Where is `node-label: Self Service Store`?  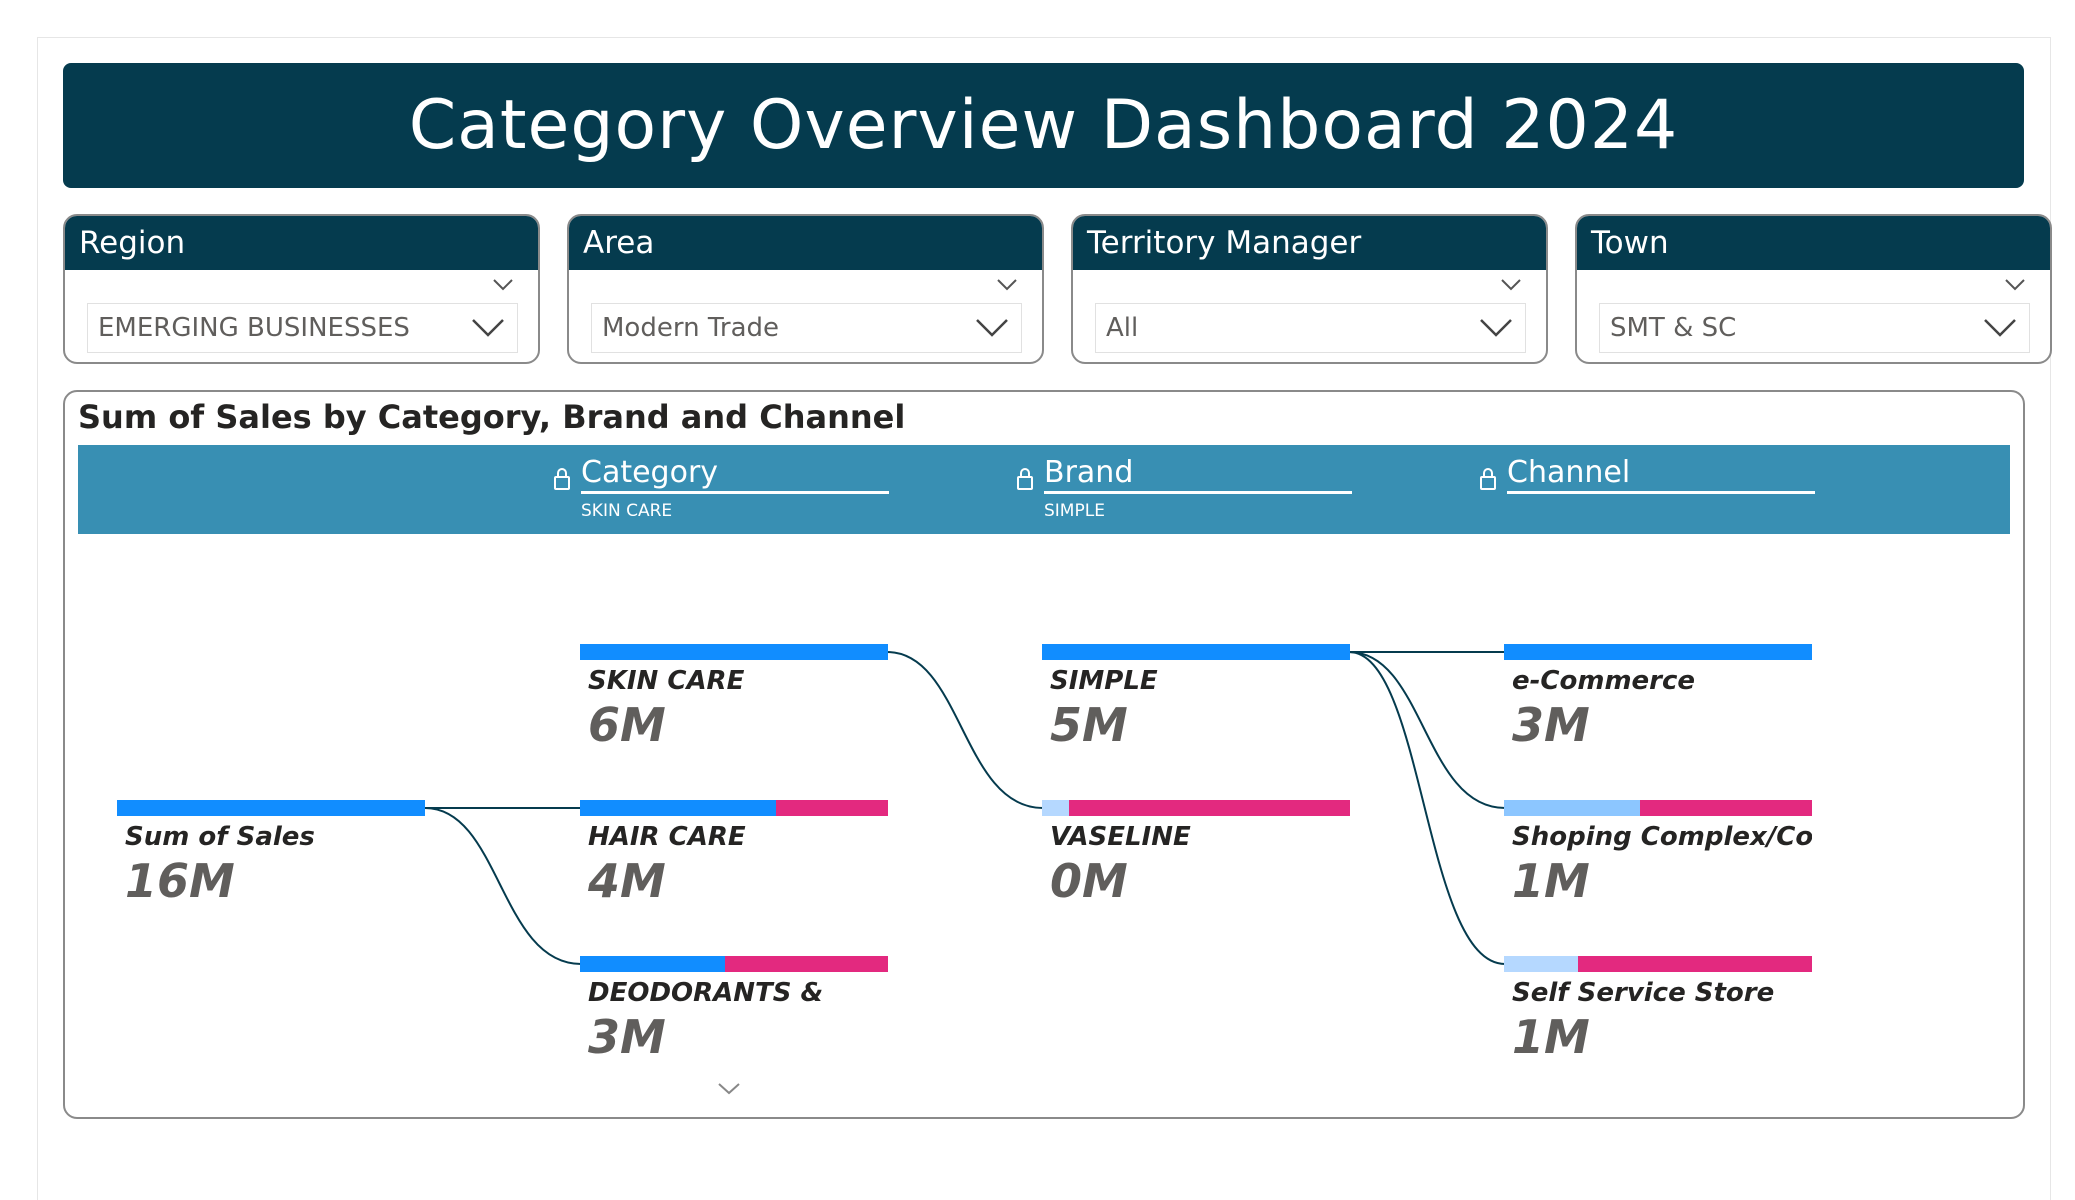 node-label: Self Service Store is located at coordinates (1643, 993).